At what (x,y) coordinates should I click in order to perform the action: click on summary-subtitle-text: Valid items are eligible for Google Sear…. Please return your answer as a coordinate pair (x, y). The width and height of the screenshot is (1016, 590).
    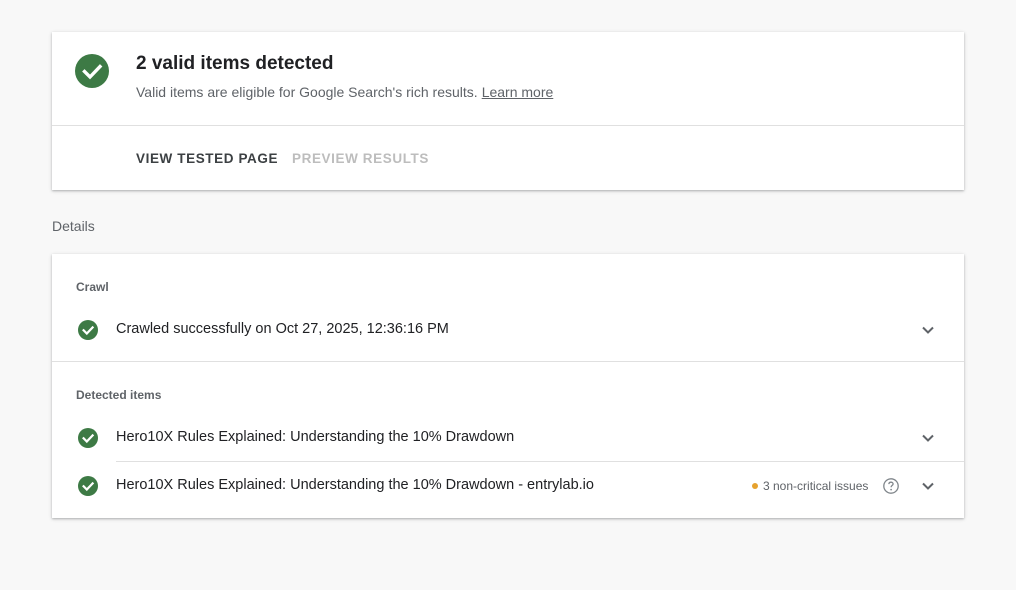
    Looking at the image, I should click on (307, 92).